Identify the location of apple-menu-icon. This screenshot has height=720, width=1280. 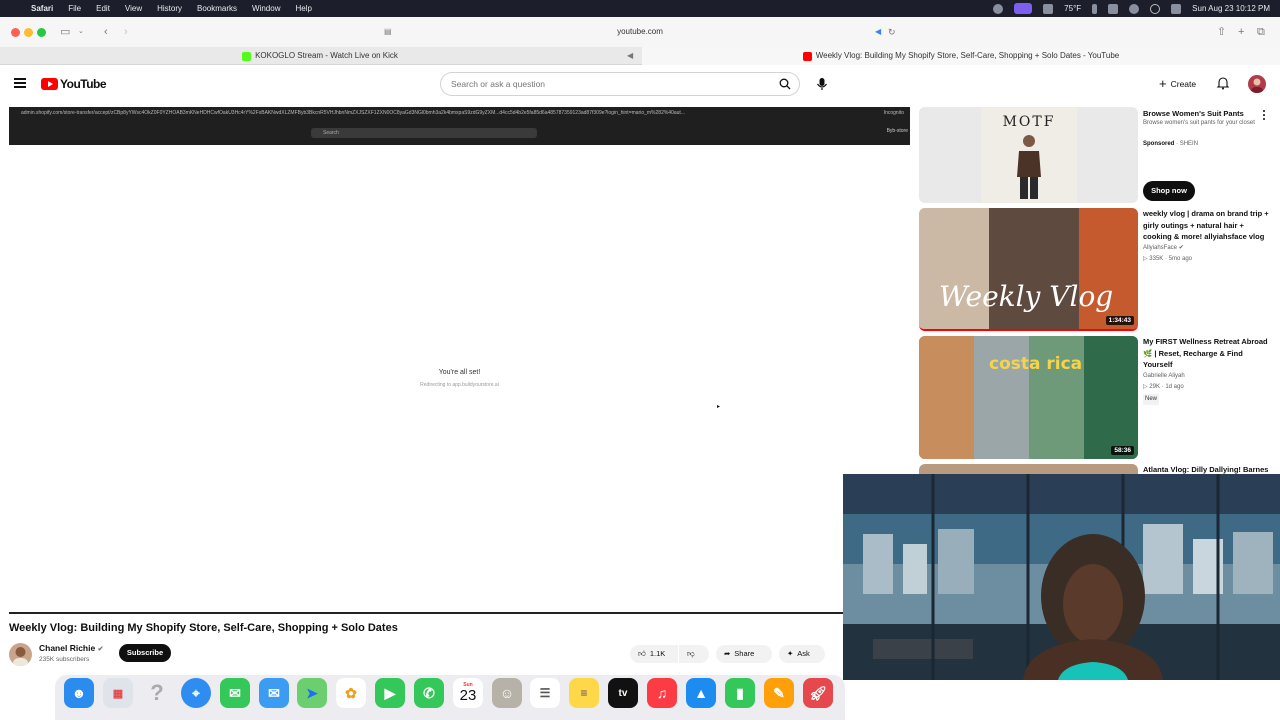
(16, 9).